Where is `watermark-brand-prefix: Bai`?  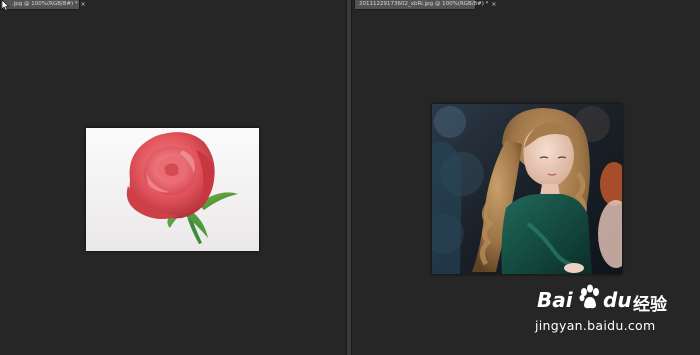
watermark-brand-prefix: Bai is located at coordinates (555, 300).